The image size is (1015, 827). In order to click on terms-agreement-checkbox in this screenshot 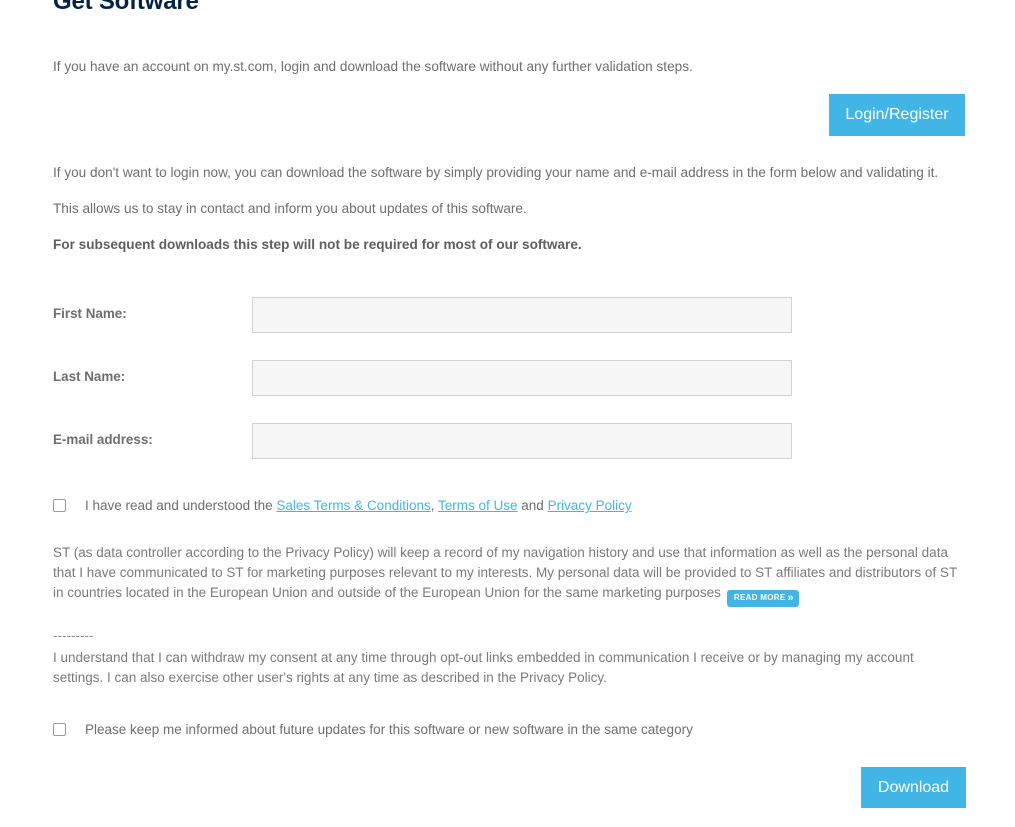, I will do `click(59, 505)`.